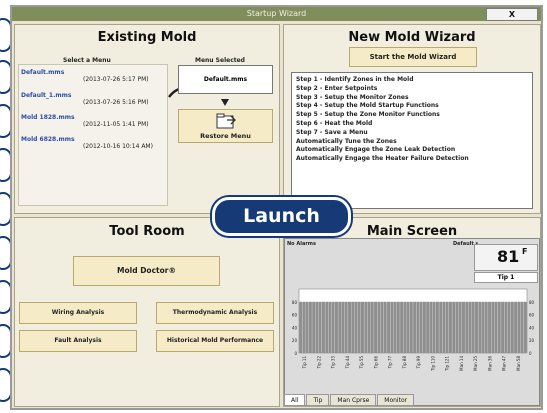 This screenshot has width=547, height=413. I want to click on x-tick-label: Tip 99, so click(418, 363).